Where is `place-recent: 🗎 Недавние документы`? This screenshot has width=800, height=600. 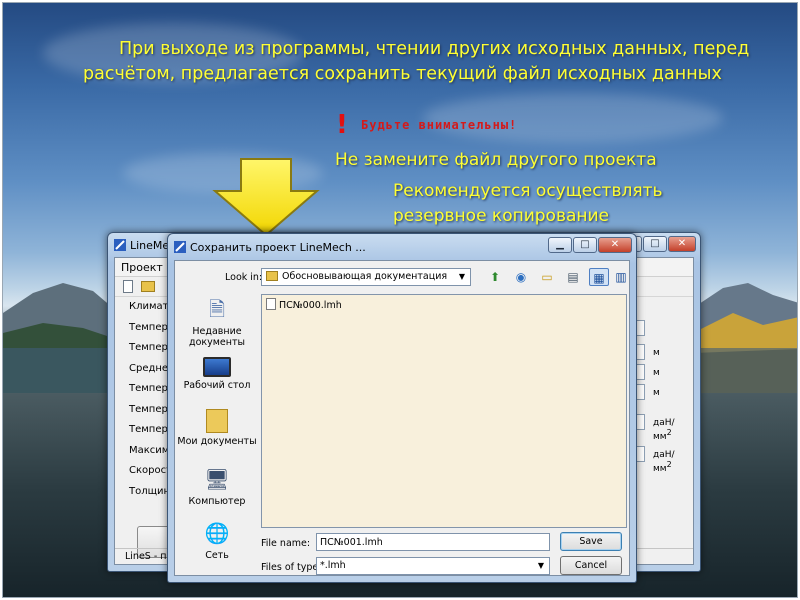
place-recent: 🗎 Недавние документы is located at coordinates (217, 321).